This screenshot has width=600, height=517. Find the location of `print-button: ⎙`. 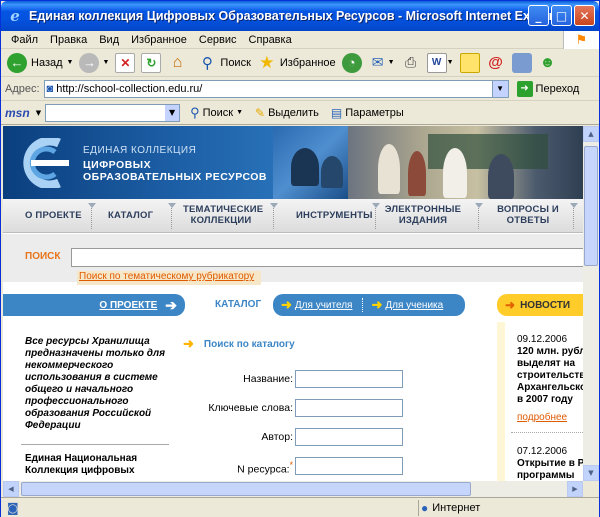

print-button: ⎙ is located at coordinates (411, 63).